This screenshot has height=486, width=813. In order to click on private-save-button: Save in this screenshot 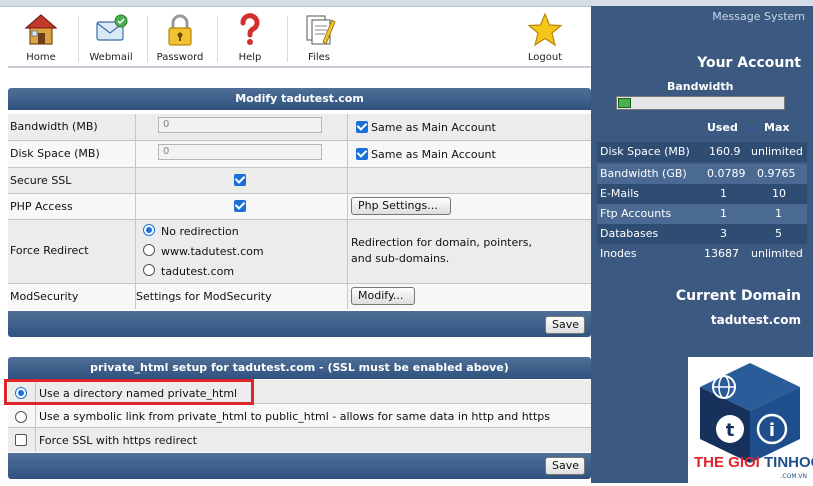, I will do `click(565, 466)`.